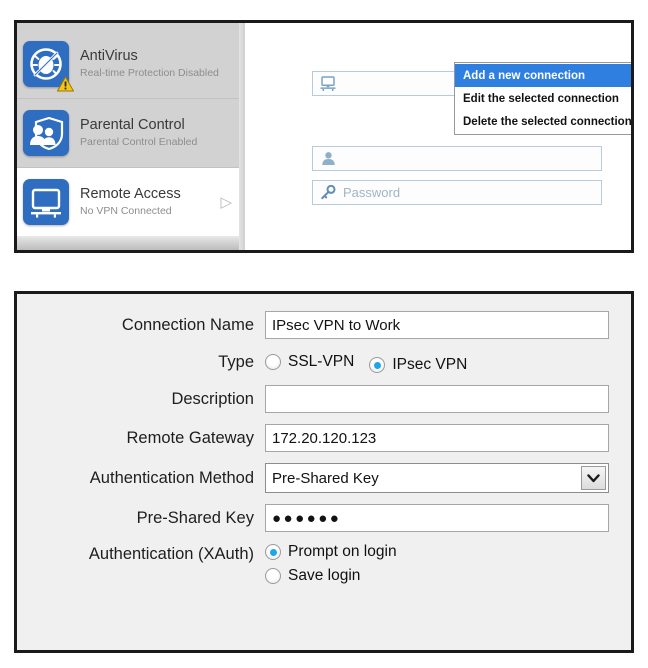  What do you see at coordinates (130, 194) in the screenshot?
I see `sidebar-item-remote-access-title: Remote Access` at bounding box center [130, 194].